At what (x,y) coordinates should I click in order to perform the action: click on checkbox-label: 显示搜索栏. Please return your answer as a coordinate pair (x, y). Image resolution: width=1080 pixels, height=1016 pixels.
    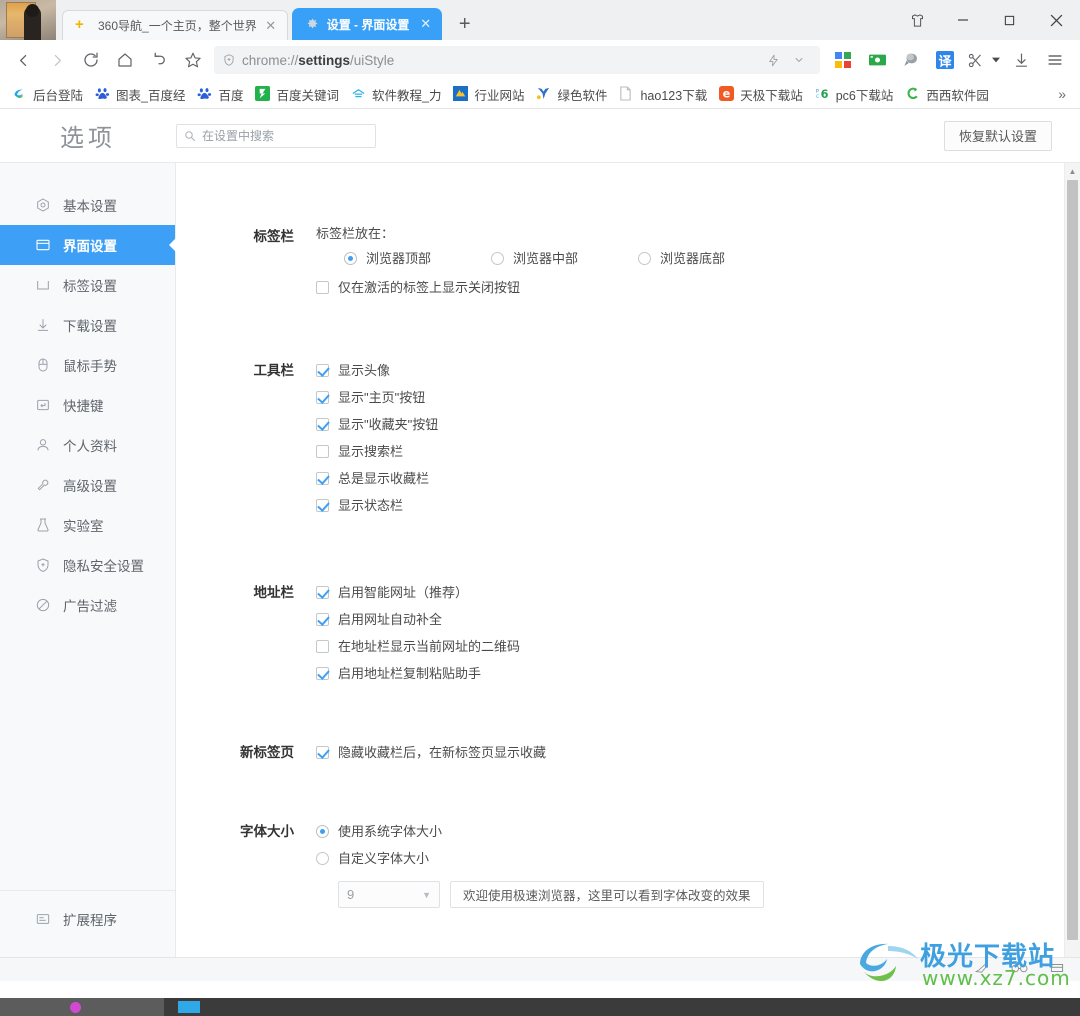
    Looking at the image, I should click on (371, 451).